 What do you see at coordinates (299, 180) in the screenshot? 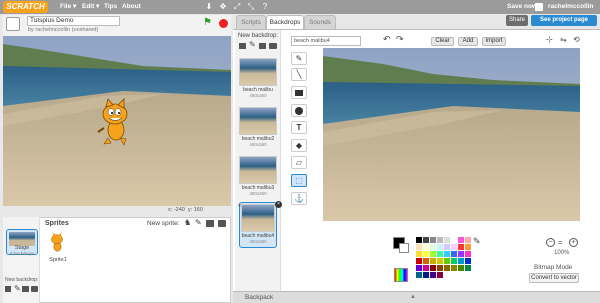
I see `select-tool-icon: ⬚` at bounding box center [299, 180].